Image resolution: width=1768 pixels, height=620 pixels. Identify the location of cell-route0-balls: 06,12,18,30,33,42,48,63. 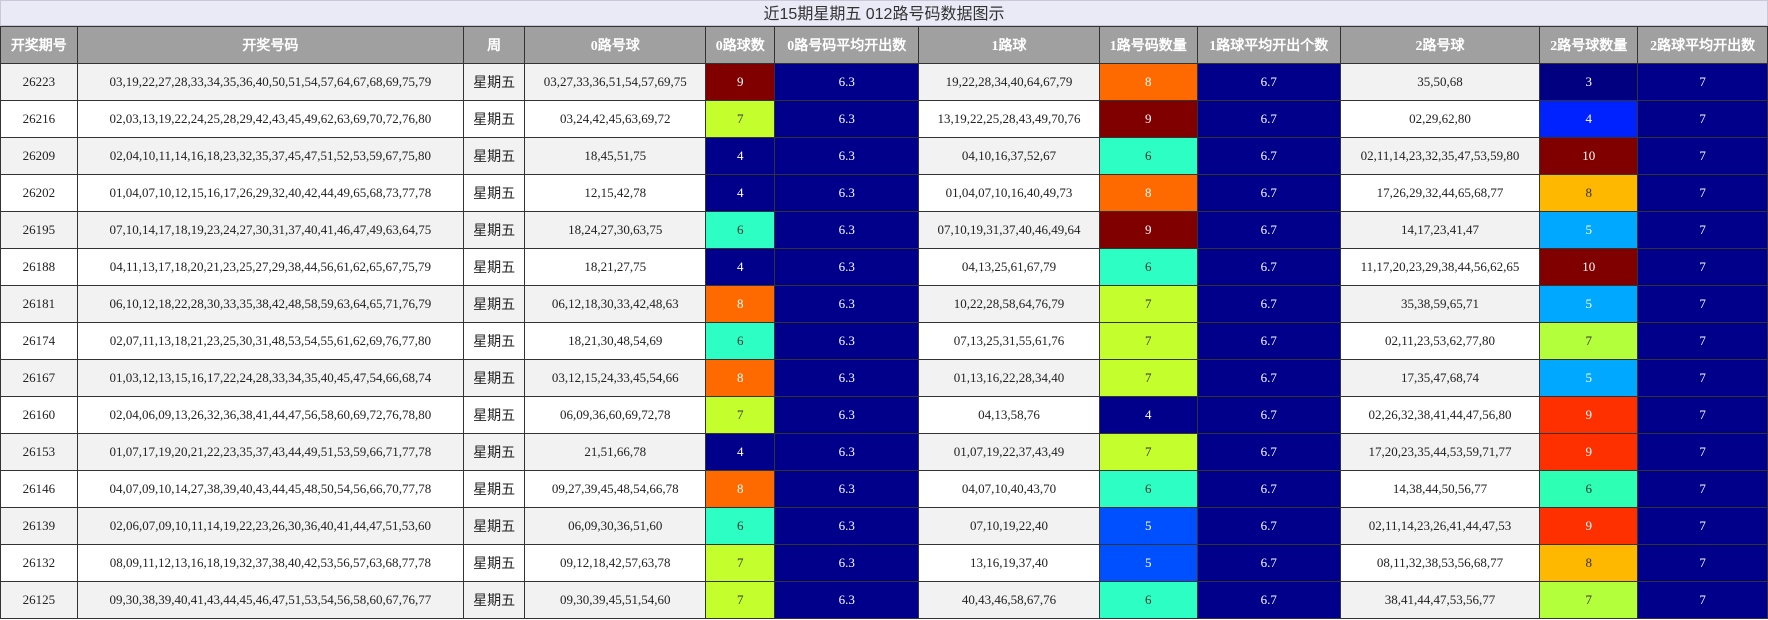
(615, 304).